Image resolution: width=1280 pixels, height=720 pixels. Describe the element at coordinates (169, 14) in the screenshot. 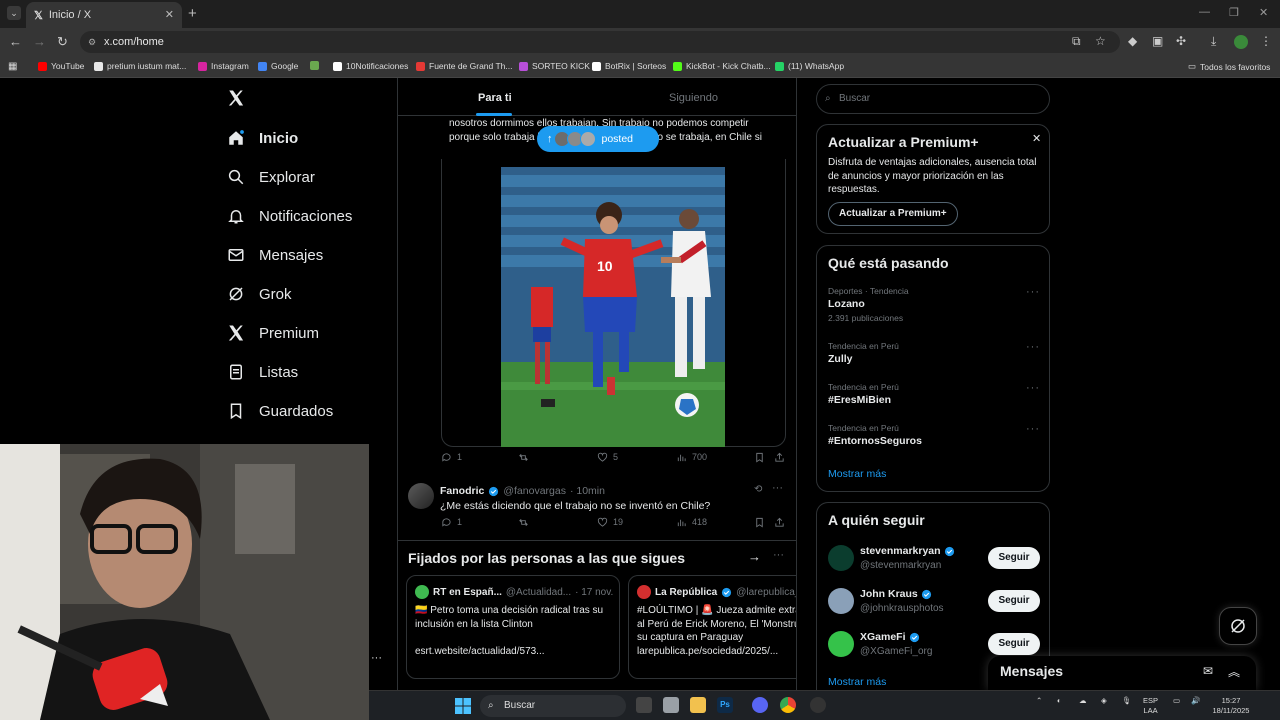

I see `tab-close-icon: ✕` at that location.